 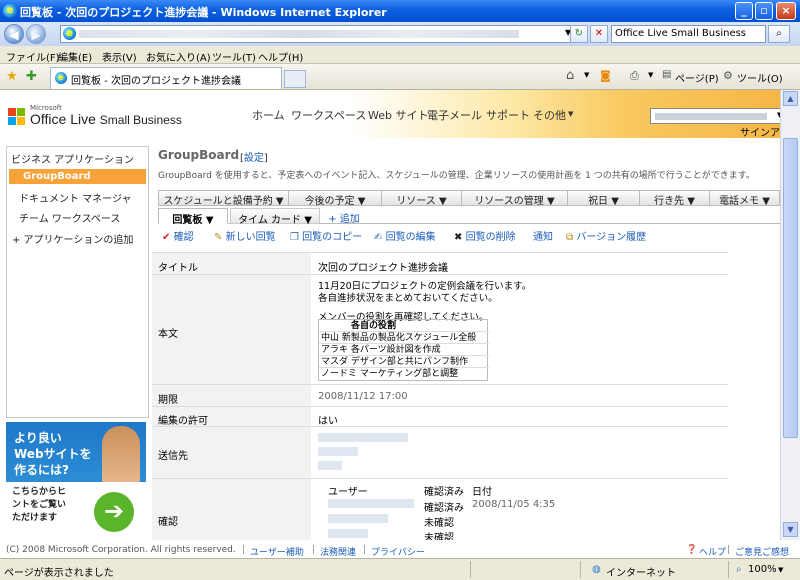 What do you see at coordinates (405, 235) in the screenshot?
I see `edit-circular-button: ✍ 回覧の編集` at bounding box center [405, 235].